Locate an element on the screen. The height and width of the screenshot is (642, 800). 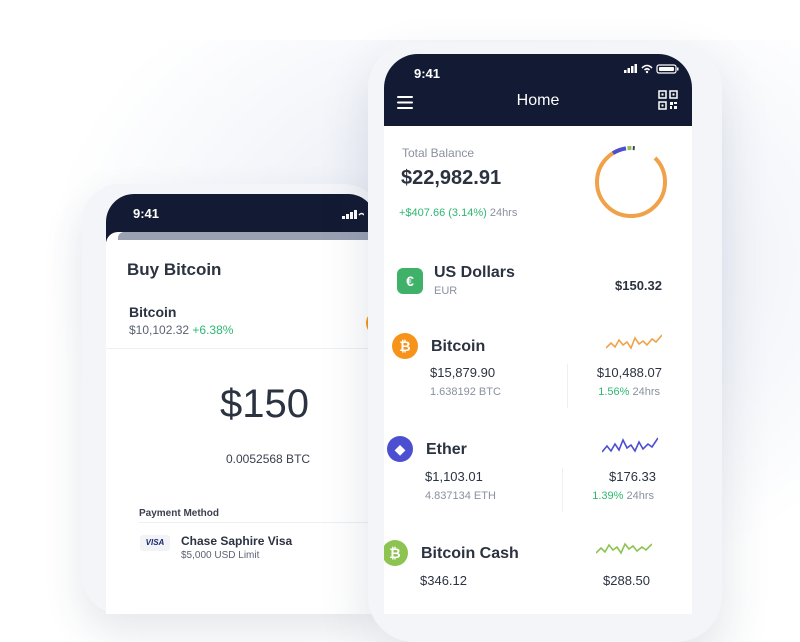
asset-change-row: 1.56% 24hrs is located at coordinates (629, 392).